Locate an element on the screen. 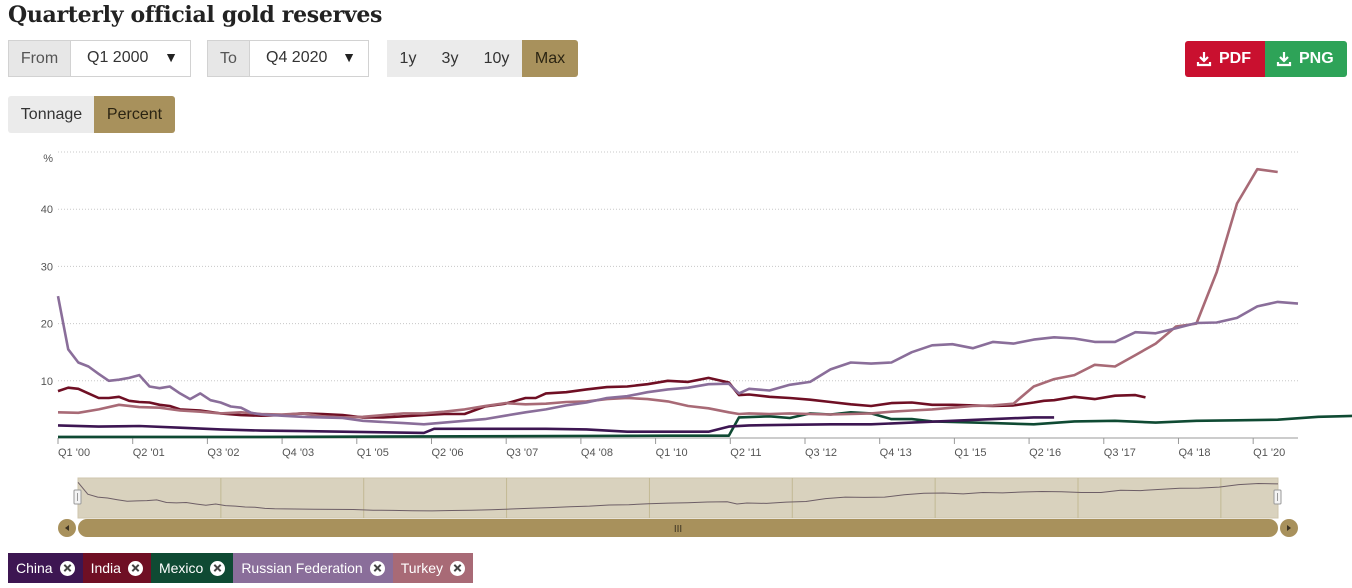 The width and height of the screenshot is (1352, 588). legend-chip-turkey: Turkey is located at coordinates (432, 568).